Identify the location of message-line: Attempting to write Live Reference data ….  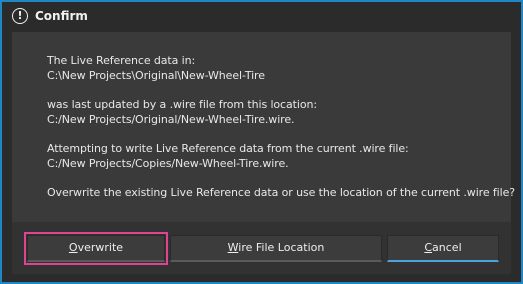
(228, 148).